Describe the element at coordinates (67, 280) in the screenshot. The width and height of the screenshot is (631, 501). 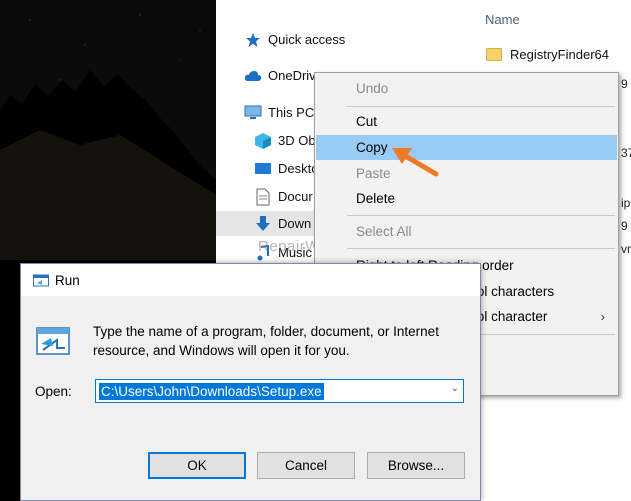
I see `run-dialog-title: Run` at that location.